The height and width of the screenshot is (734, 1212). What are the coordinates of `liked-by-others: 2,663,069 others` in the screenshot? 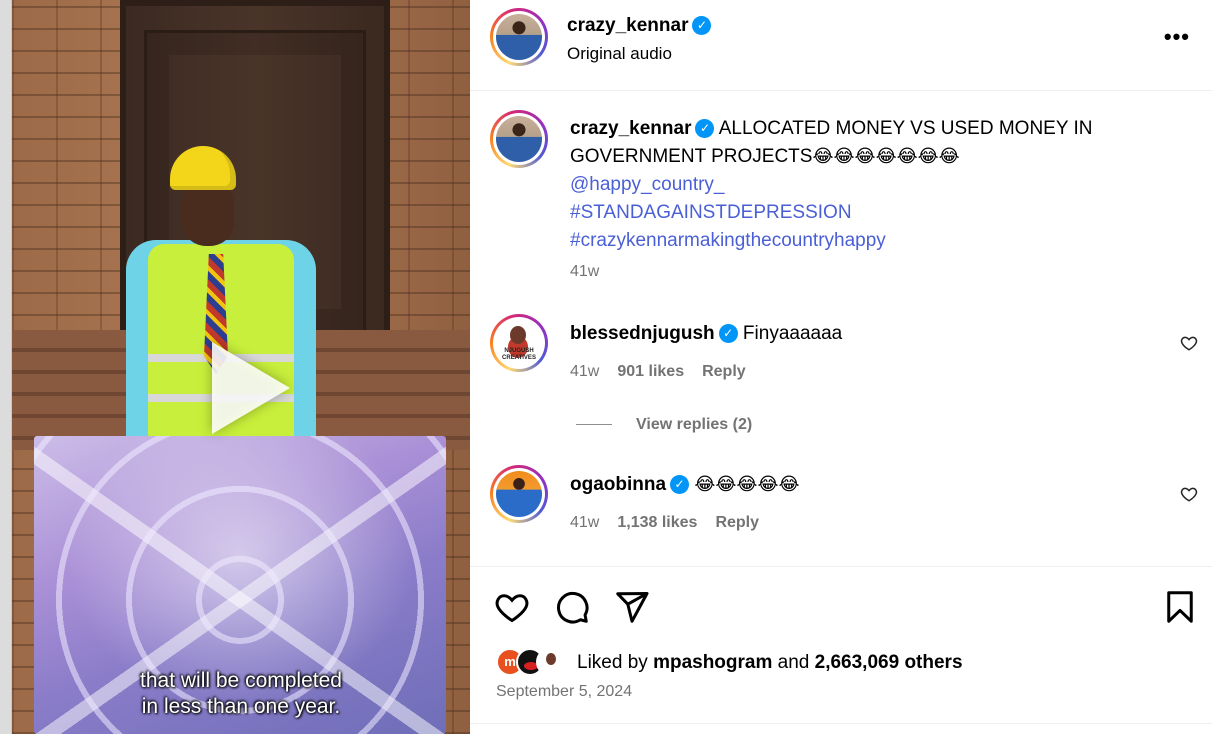 It's located at (889, 662).